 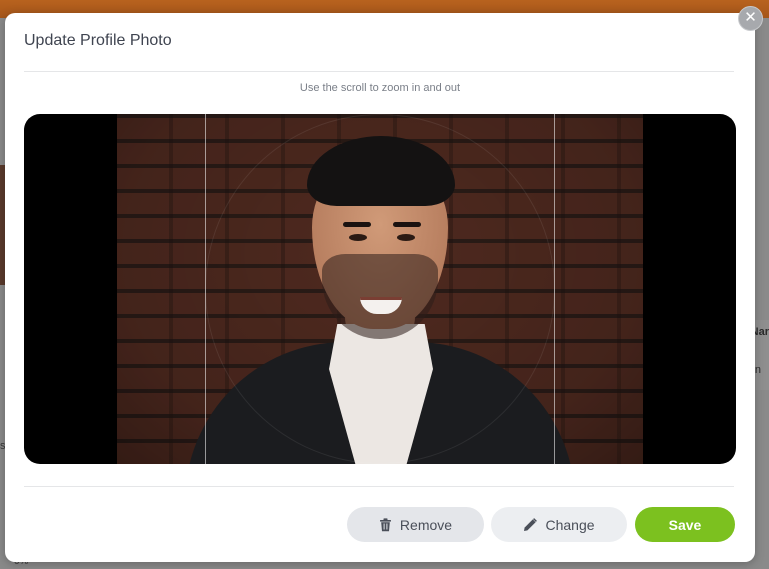 What do you see at coordinates (685, 524) in the screenshot?
I see `save-button: Save` at bounding box center [685, 524].